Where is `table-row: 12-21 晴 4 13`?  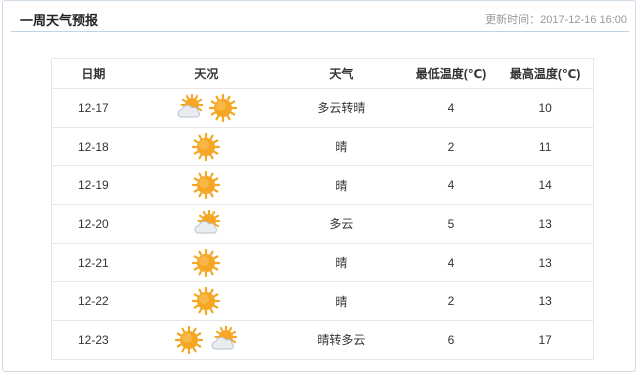
table-row: 12-21 晴 4 13 is located at coordinates (322, 263).